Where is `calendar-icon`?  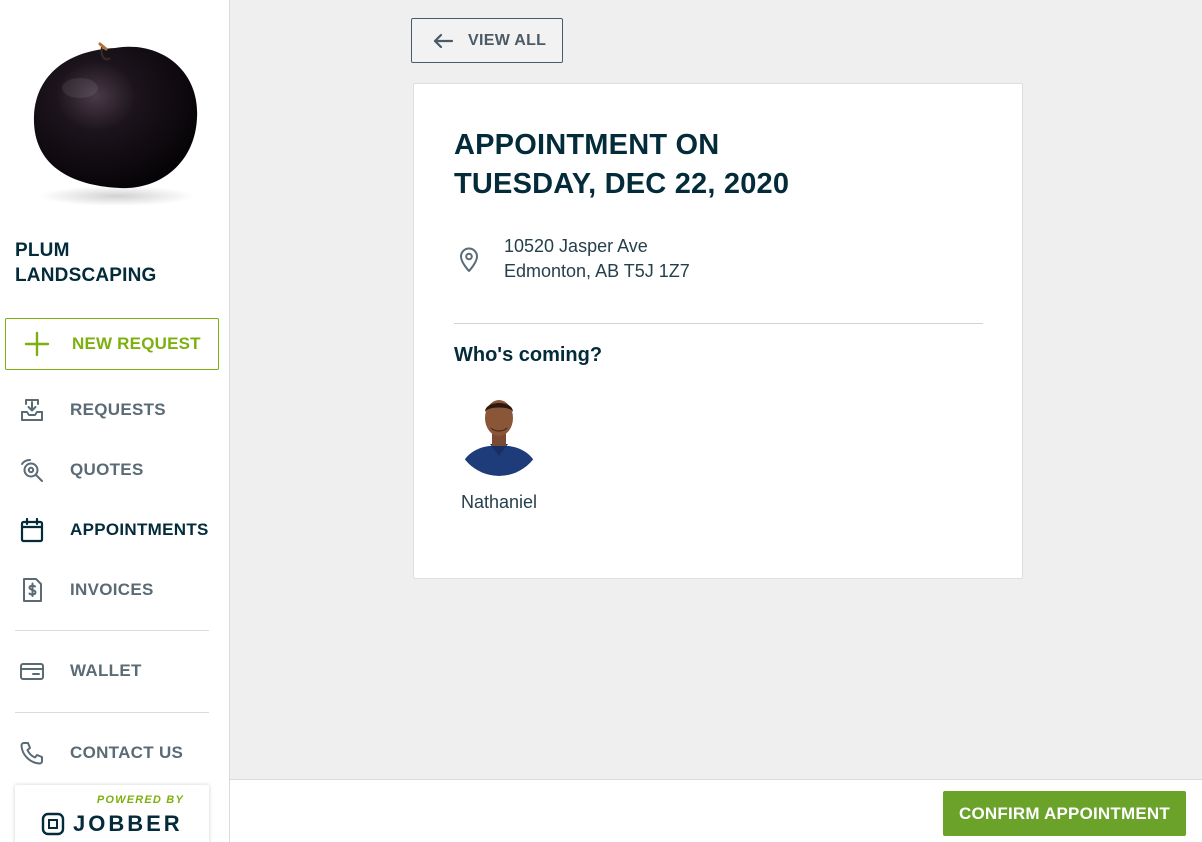
calendar-icon is located at coordinates (32, 530).